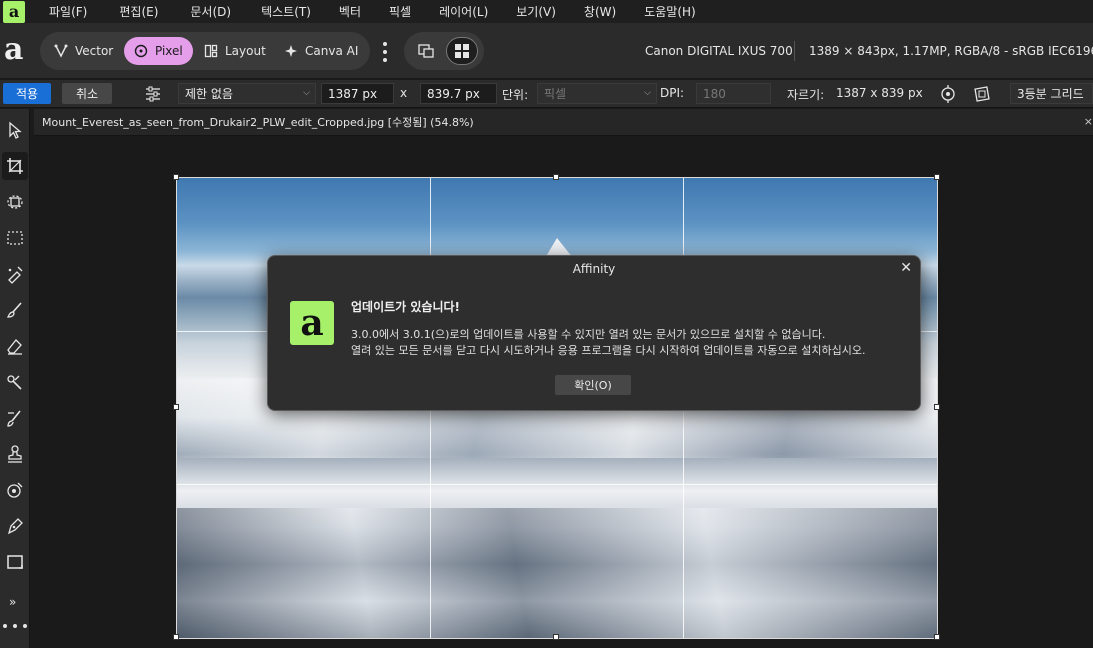  I want to click on menu-file: 파일(F), so click(68, 11).